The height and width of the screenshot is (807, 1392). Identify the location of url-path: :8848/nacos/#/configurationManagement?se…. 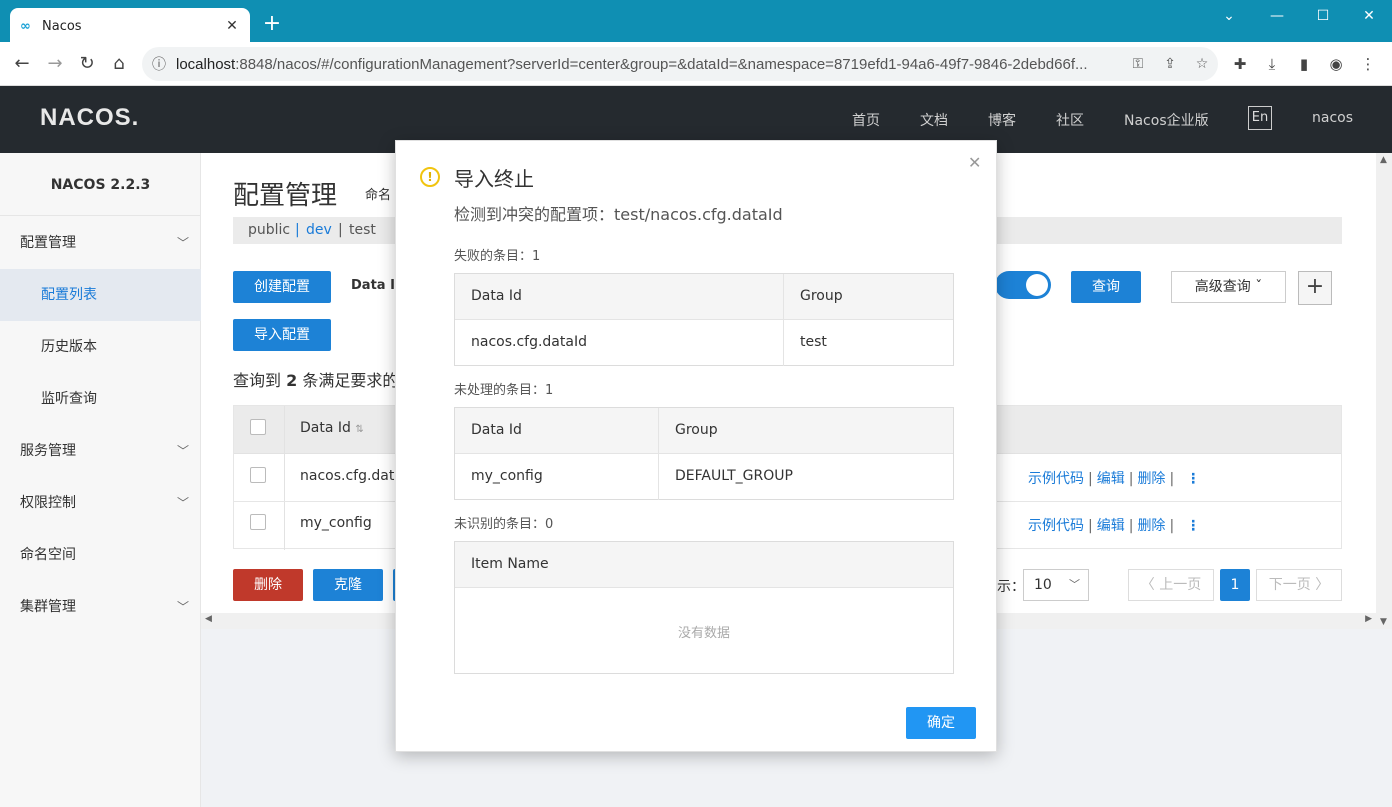
(661, 64).